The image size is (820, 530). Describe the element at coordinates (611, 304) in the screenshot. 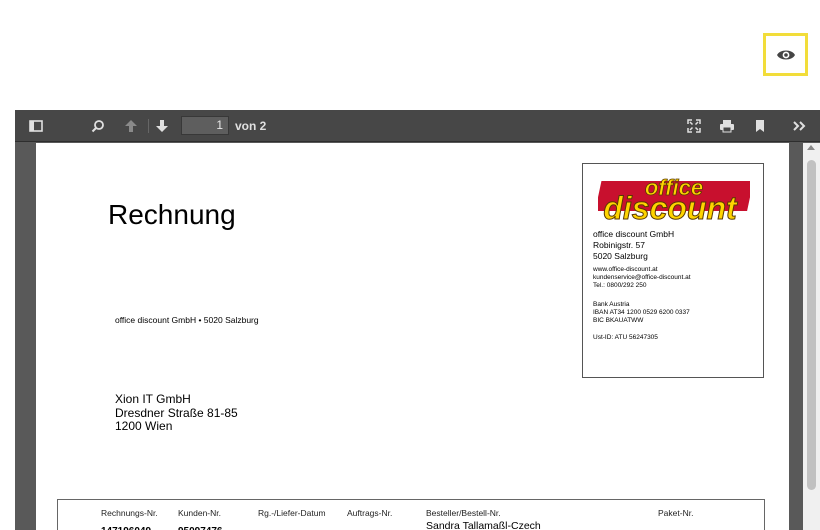

I see `bank-name: Bank Austria` at that location.